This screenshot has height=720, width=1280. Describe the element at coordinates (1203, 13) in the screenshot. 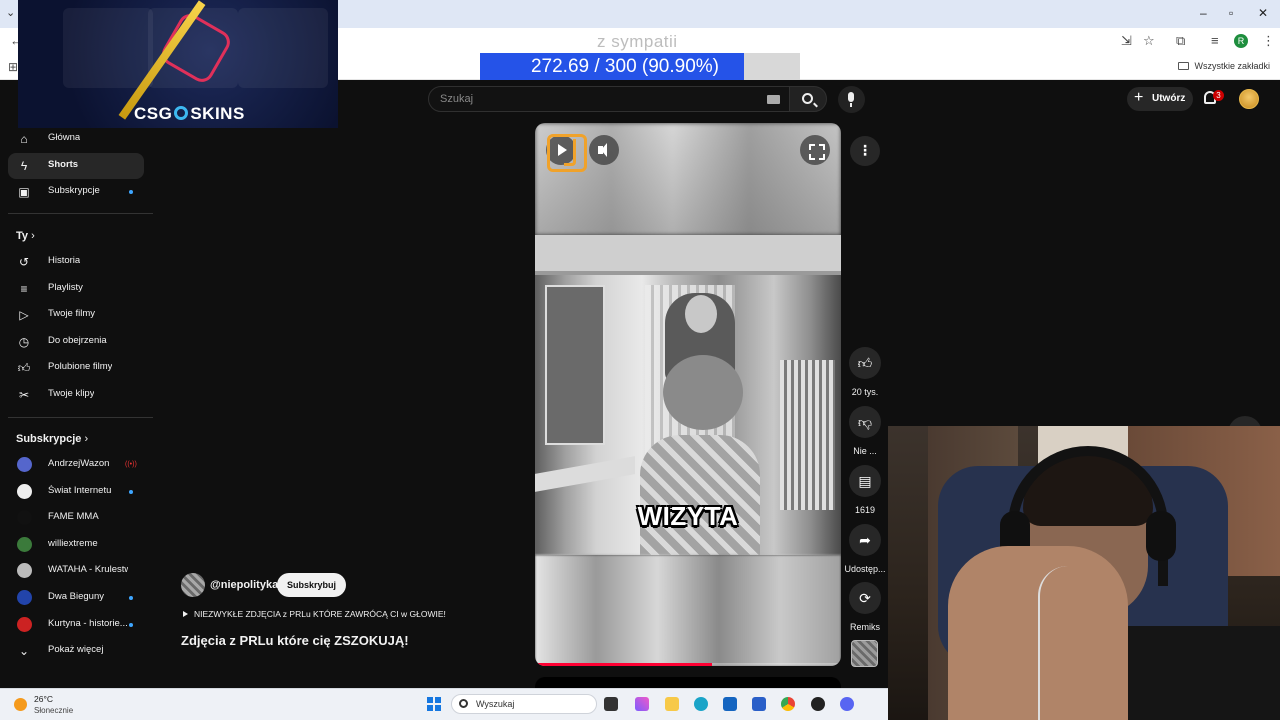

I see `minimize-icon: –` at that location.